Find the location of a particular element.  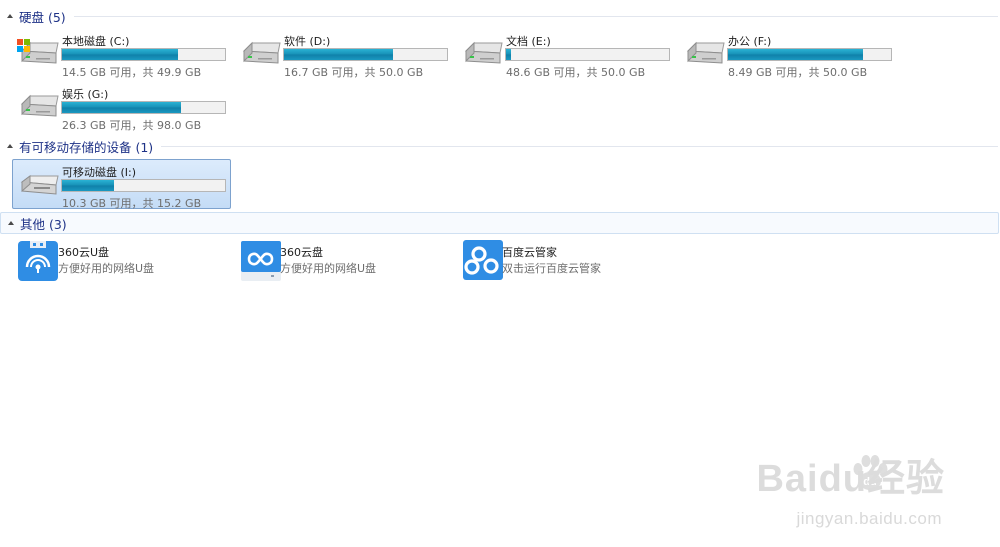

drive-size: 14.5 GB 可用，共 49.9 GB is located at coordinates (132, 72).